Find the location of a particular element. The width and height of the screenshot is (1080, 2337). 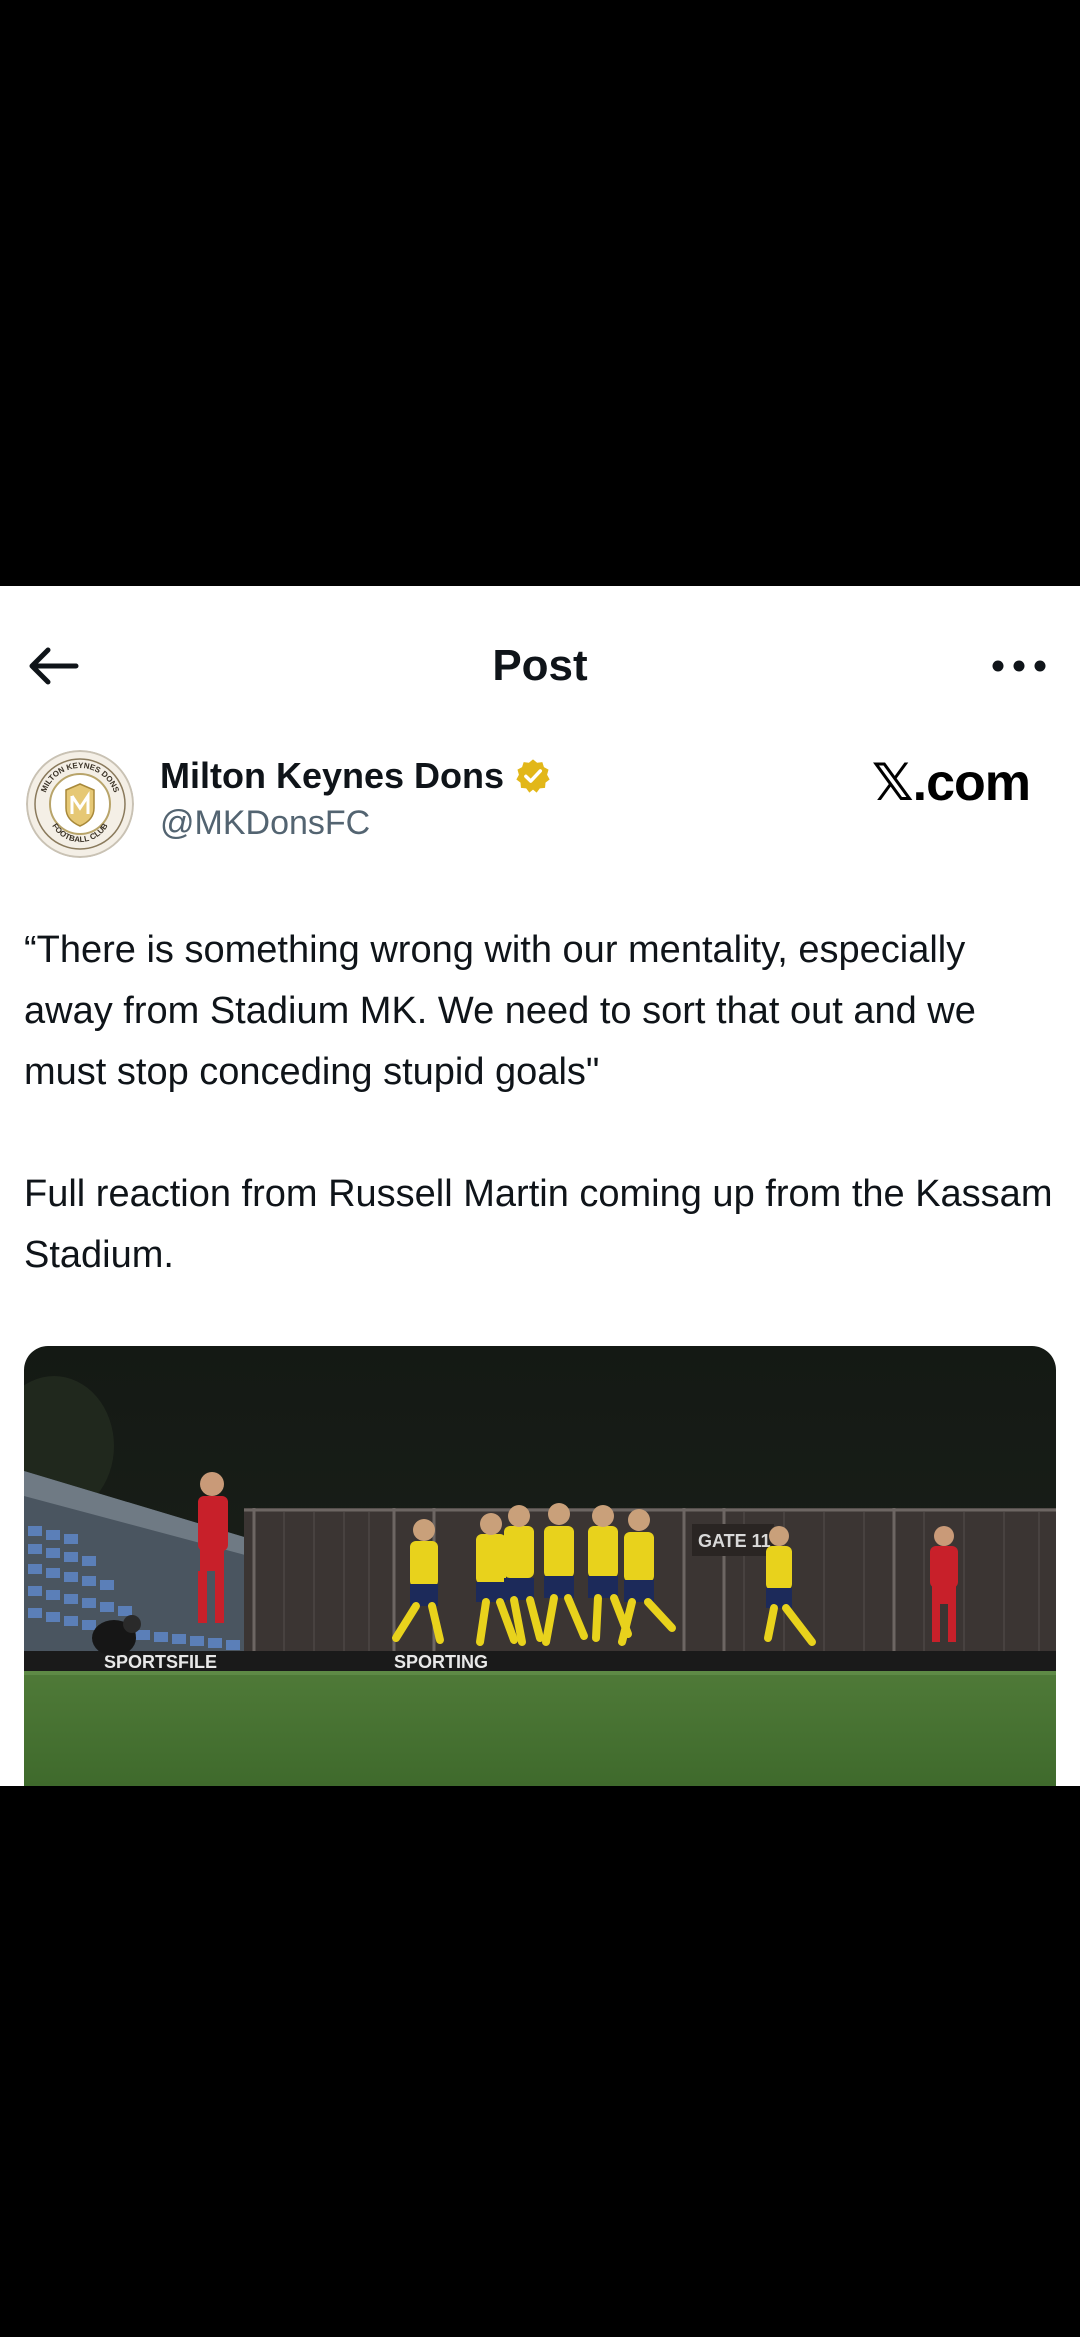

avatar: MILTON KEYNES DONS FOOTBALL CLUB is located at coordinates (80, 804).